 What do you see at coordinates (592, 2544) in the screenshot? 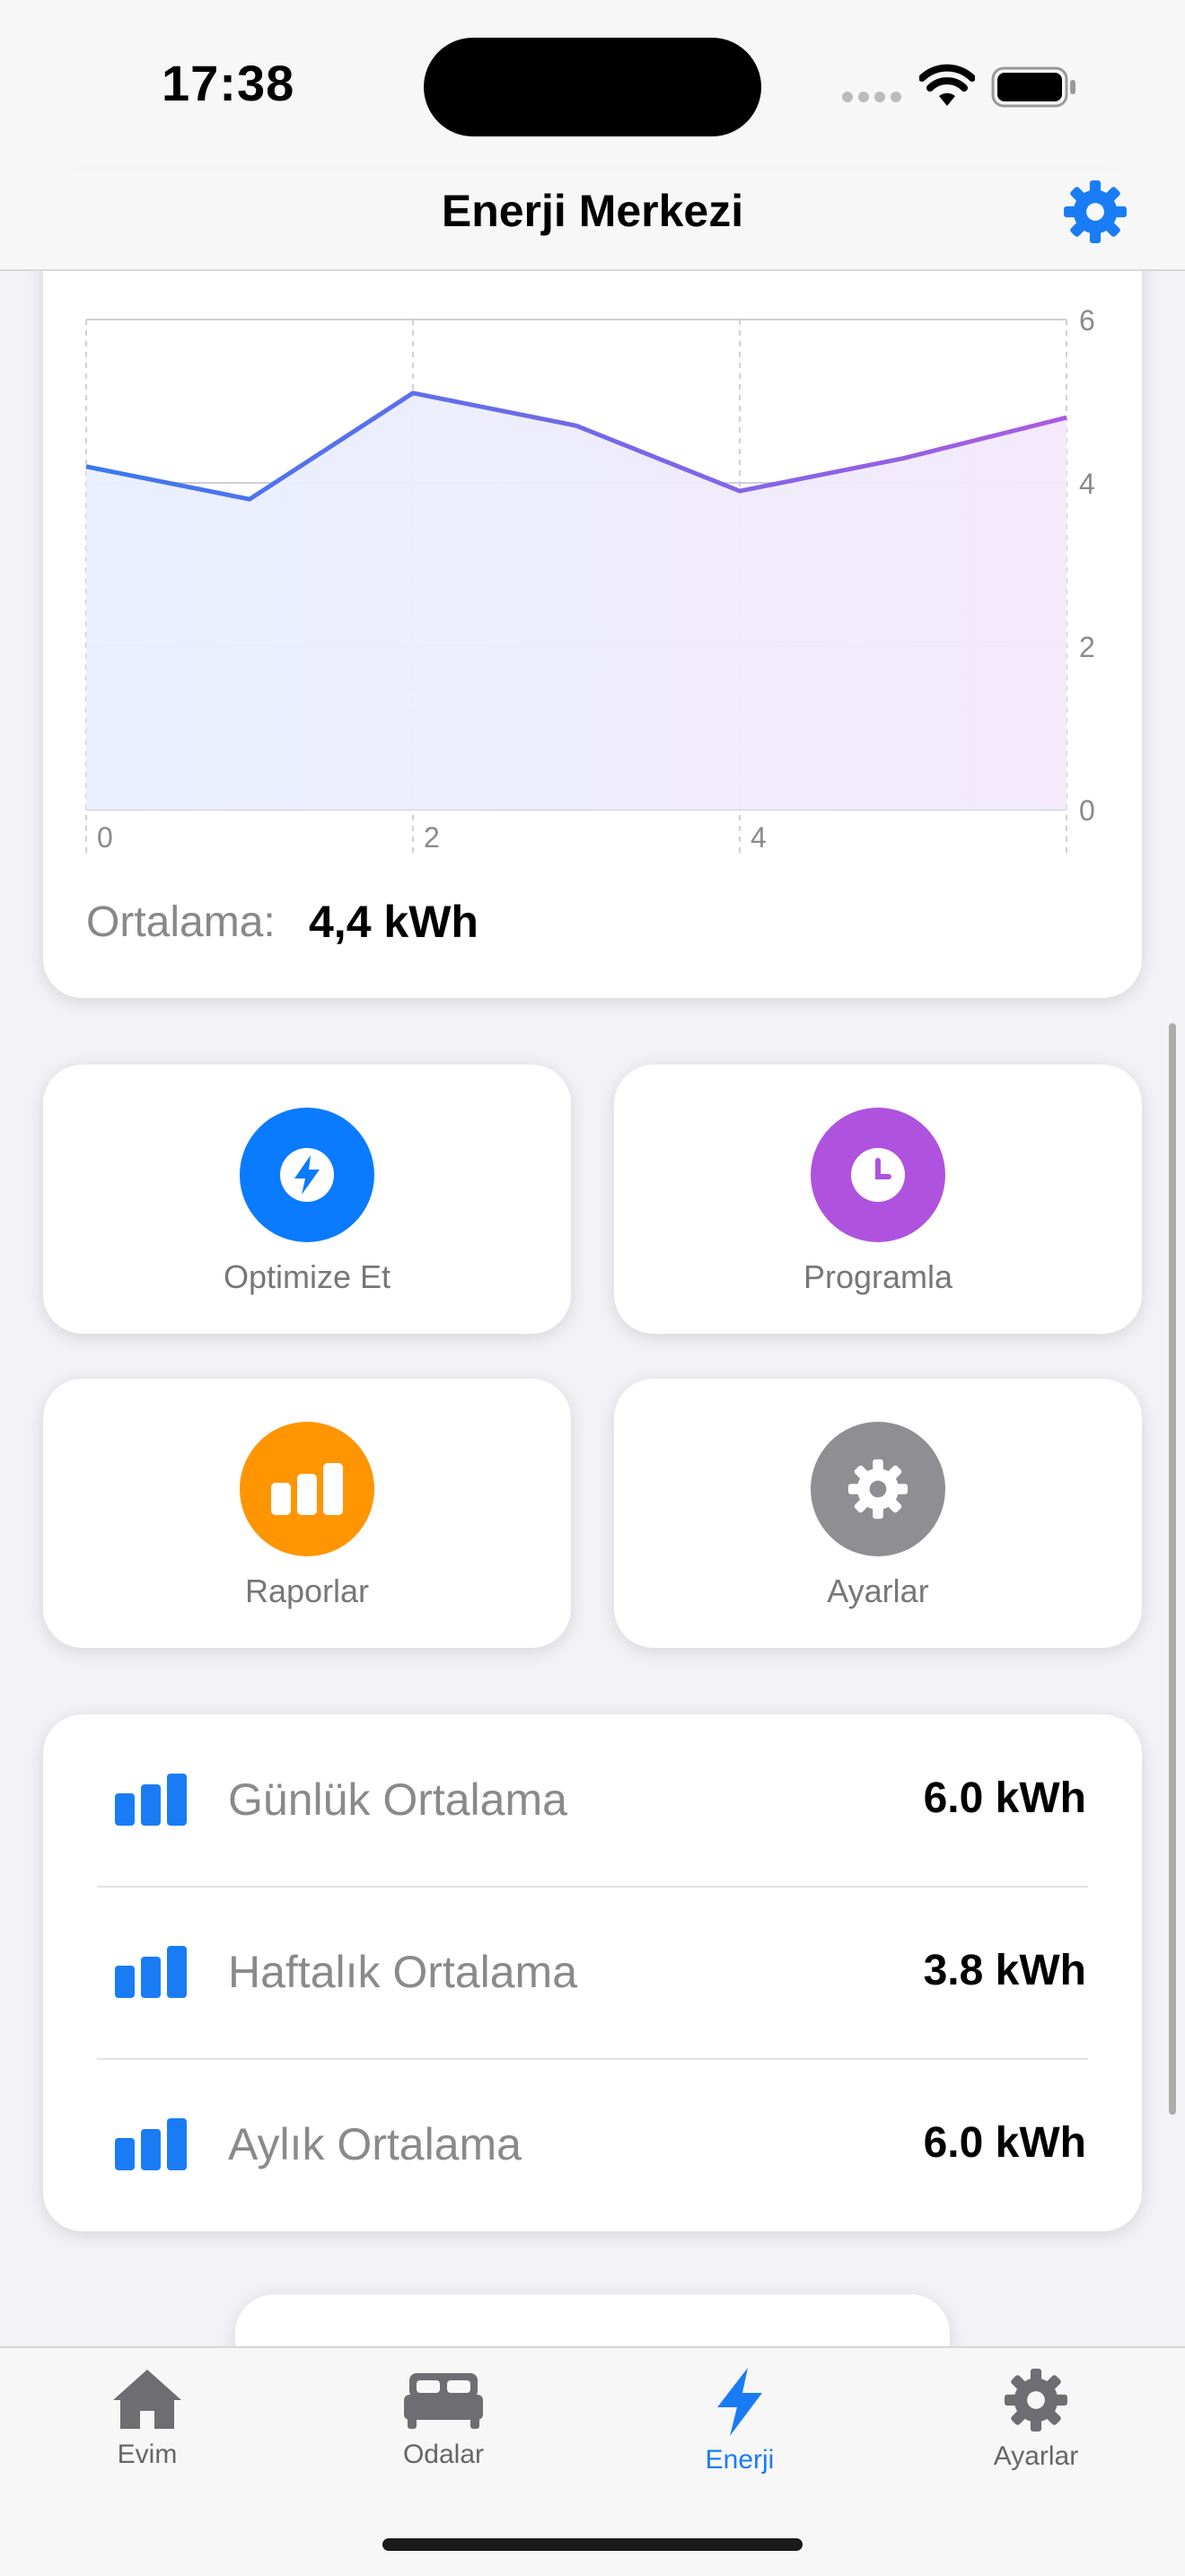
I see `home-indicator` at bounding box center [592, 2544].